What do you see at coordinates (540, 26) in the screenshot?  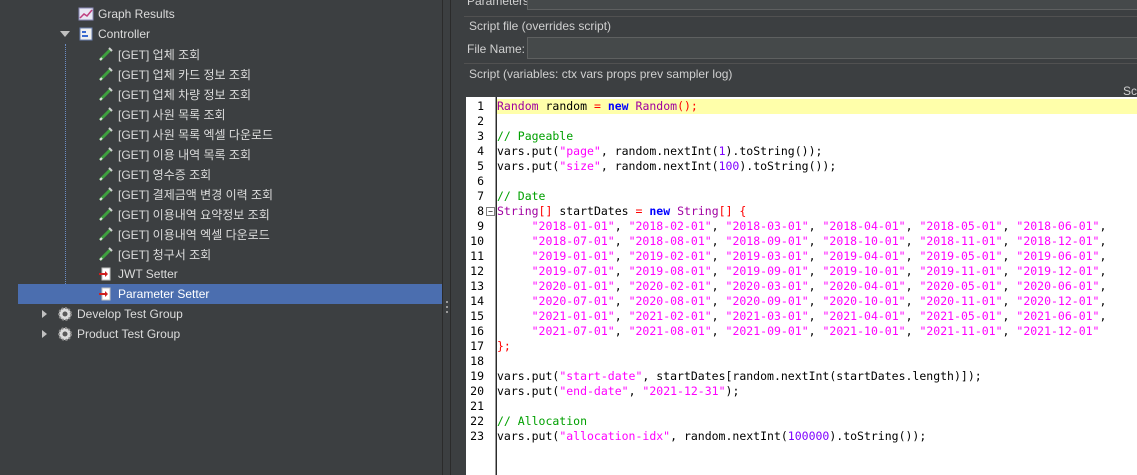 I see `script-file-section-title: Script file (overrides script)` at bounding box center [540, 26].